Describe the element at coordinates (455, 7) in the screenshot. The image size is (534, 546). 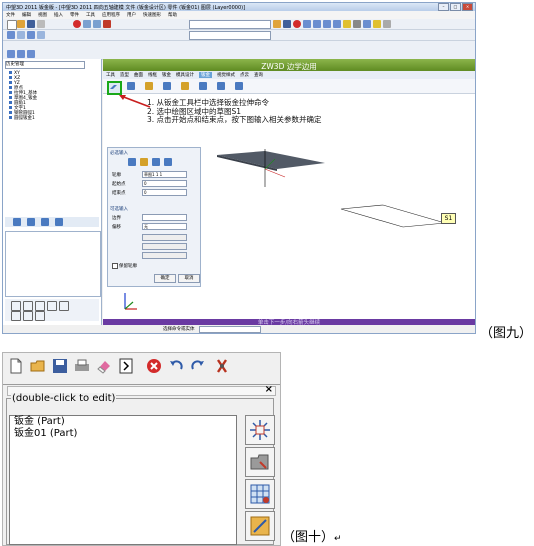
I see `maximize-button: □` at that location.